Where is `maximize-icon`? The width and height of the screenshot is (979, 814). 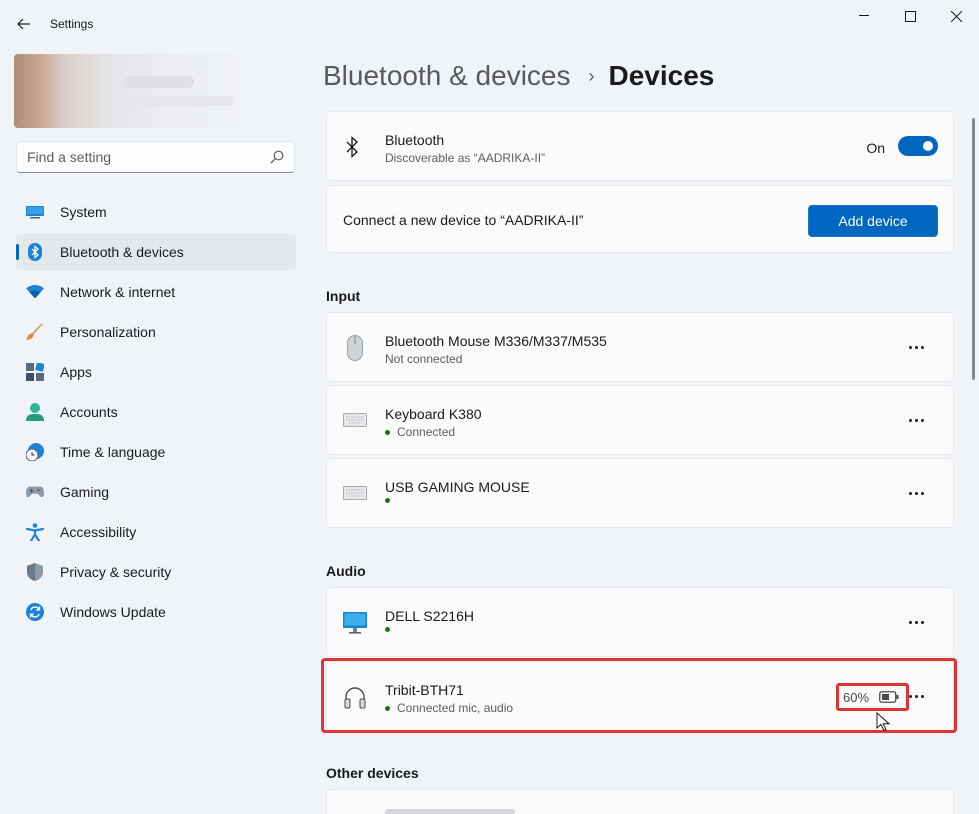 maximize-icon is located at coordinates (910, 16).